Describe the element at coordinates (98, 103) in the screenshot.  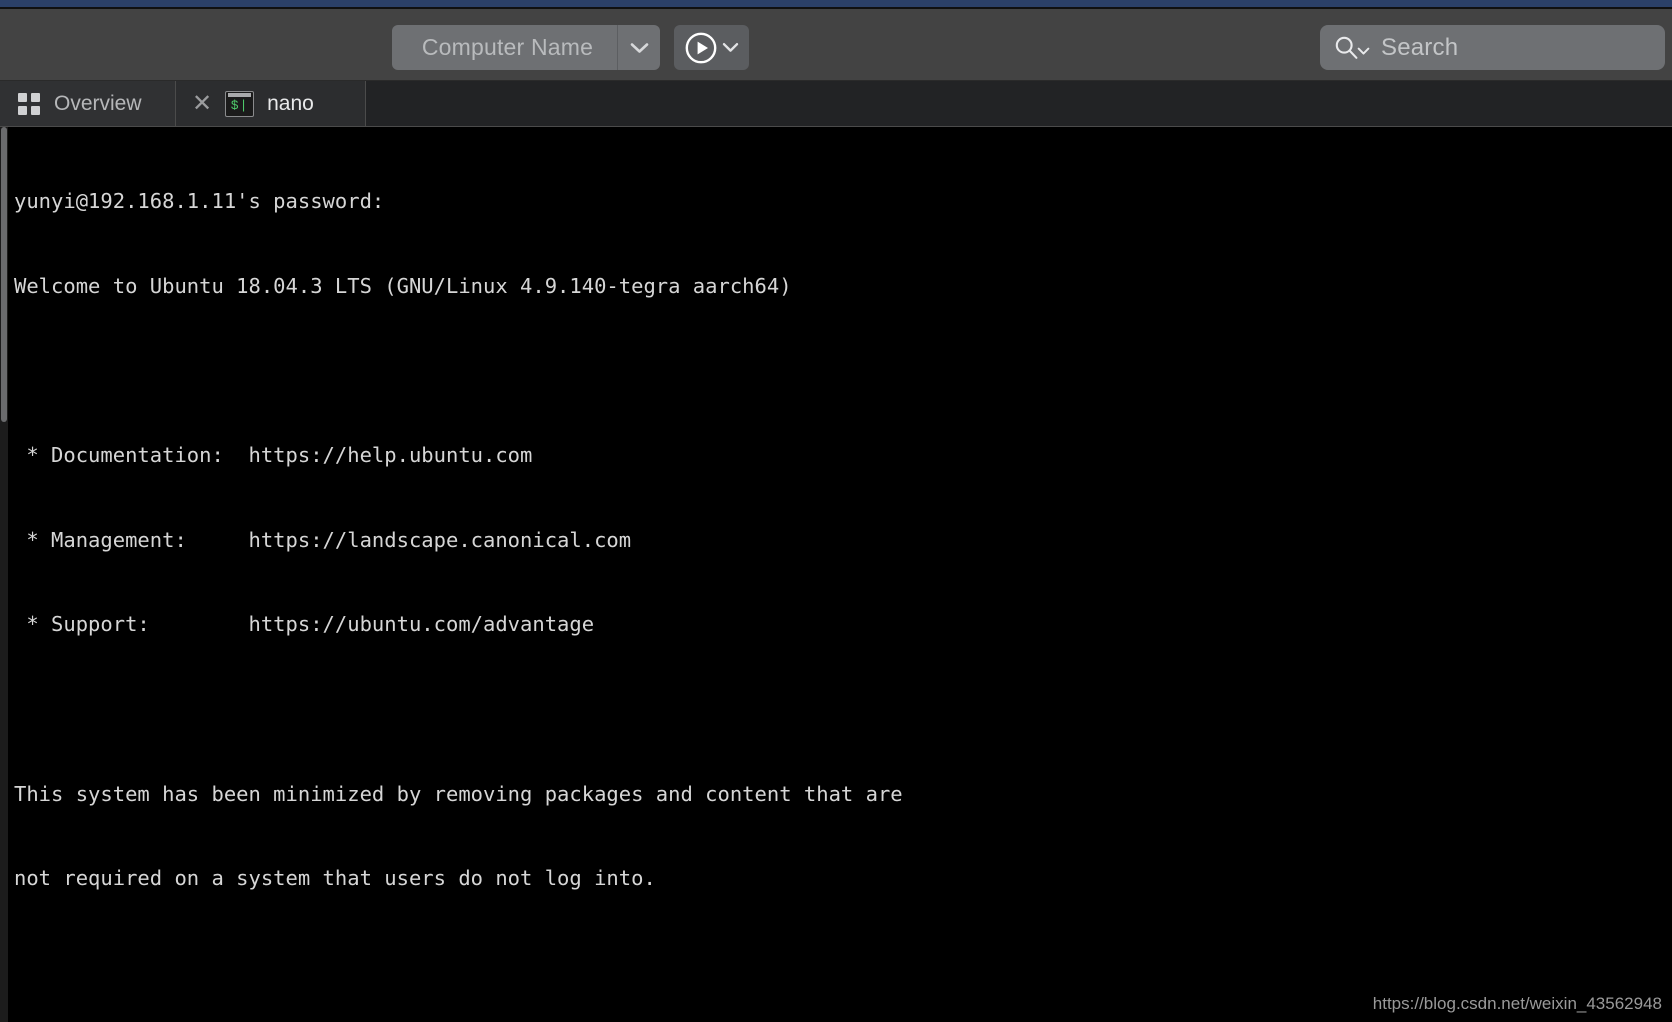
I see `tab-overview-label: Overview` at that location.